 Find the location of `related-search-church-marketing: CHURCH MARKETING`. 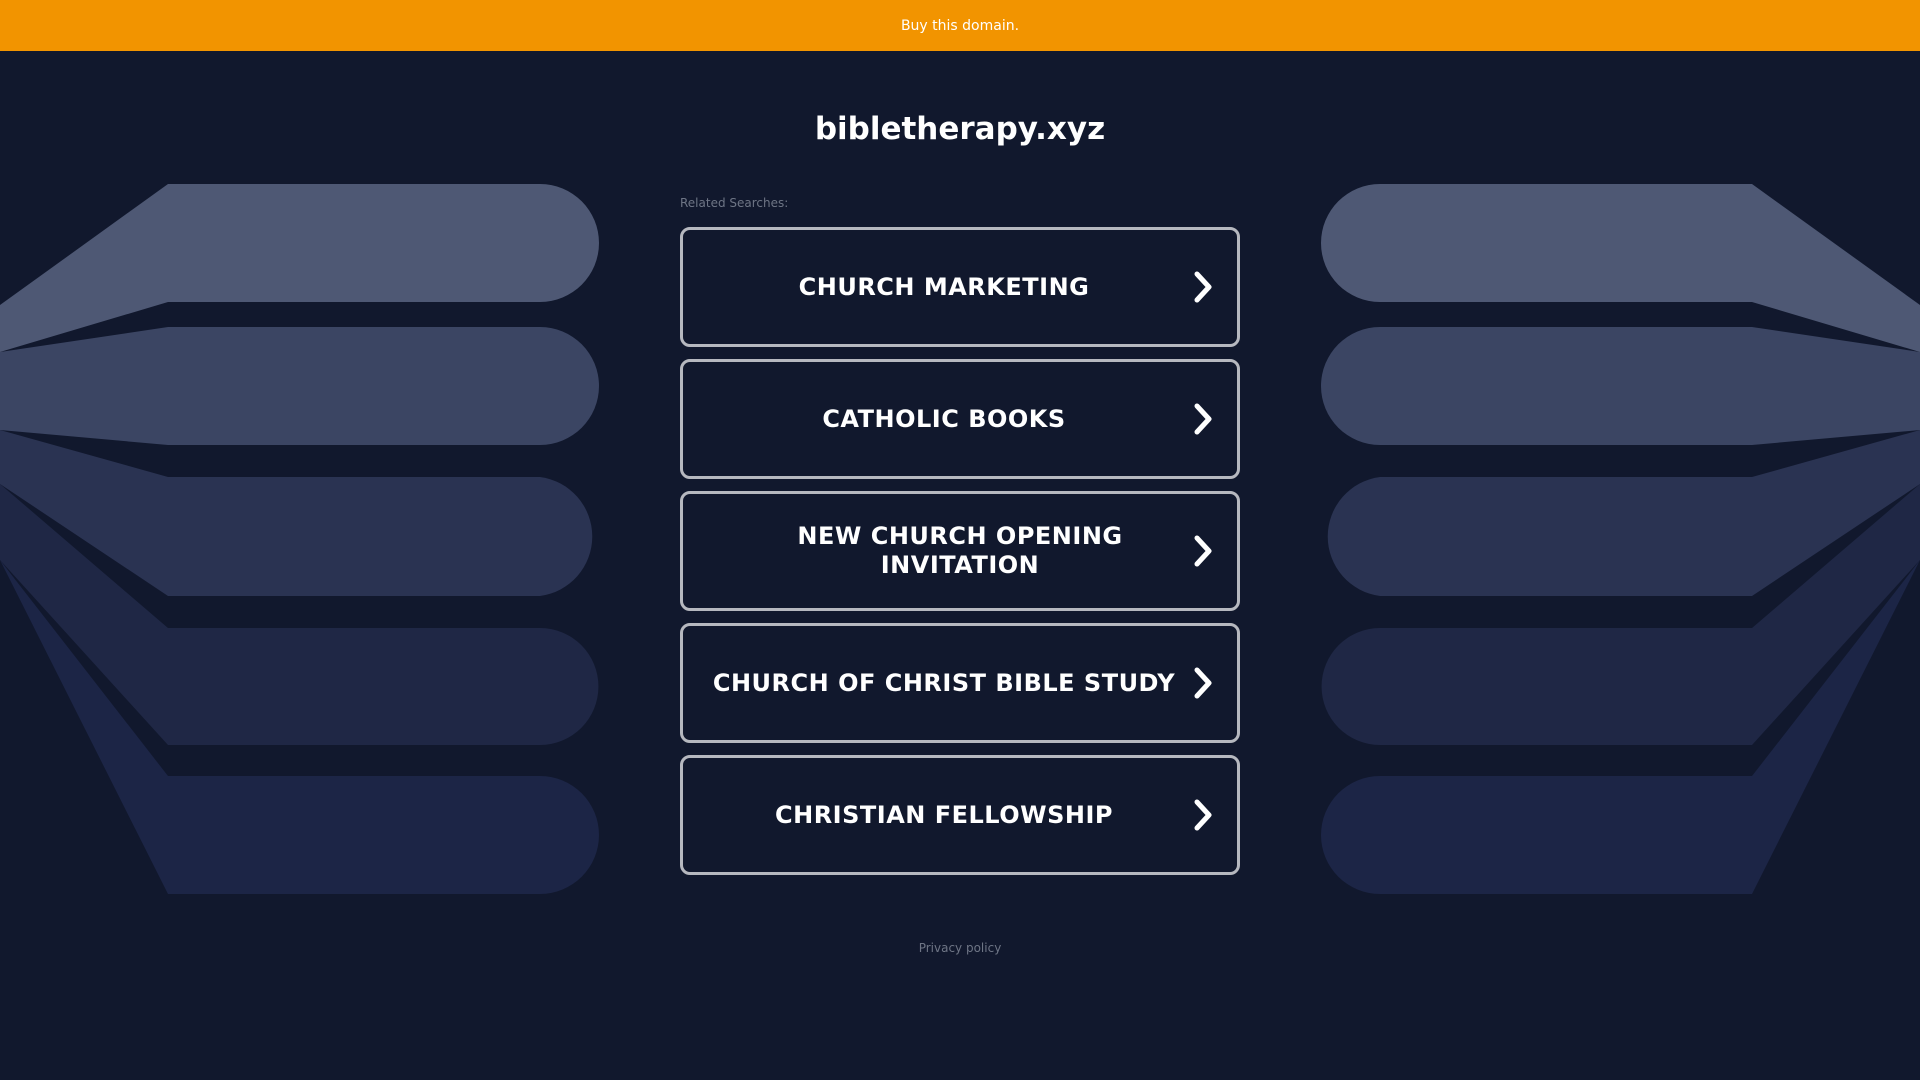

related-search-church-marketing: CHURCH MARKETING is located at coordinates (960, 287).